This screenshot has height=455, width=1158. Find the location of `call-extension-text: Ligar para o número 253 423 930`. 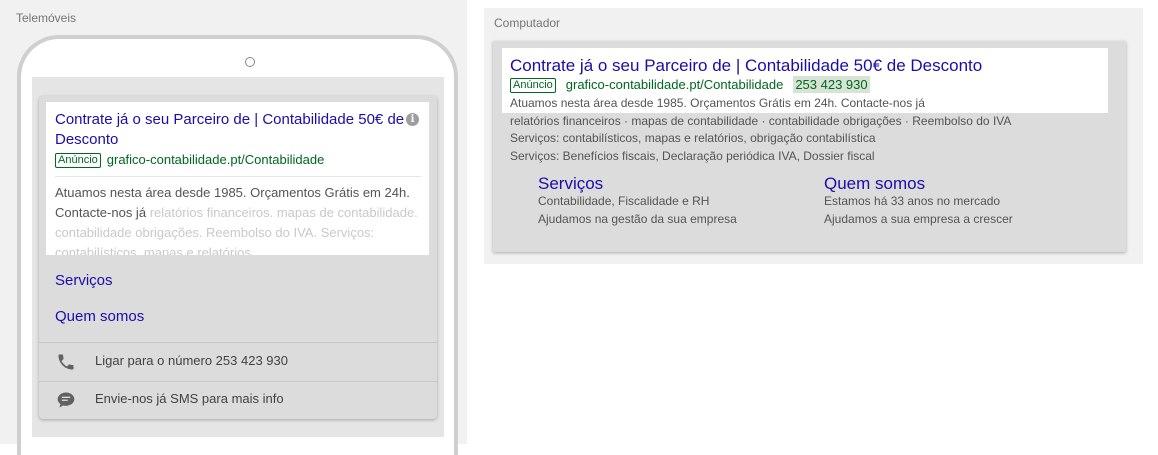

call-extension-text: Ligar para o número 253 423 930 is located at coordinates (191, 360).